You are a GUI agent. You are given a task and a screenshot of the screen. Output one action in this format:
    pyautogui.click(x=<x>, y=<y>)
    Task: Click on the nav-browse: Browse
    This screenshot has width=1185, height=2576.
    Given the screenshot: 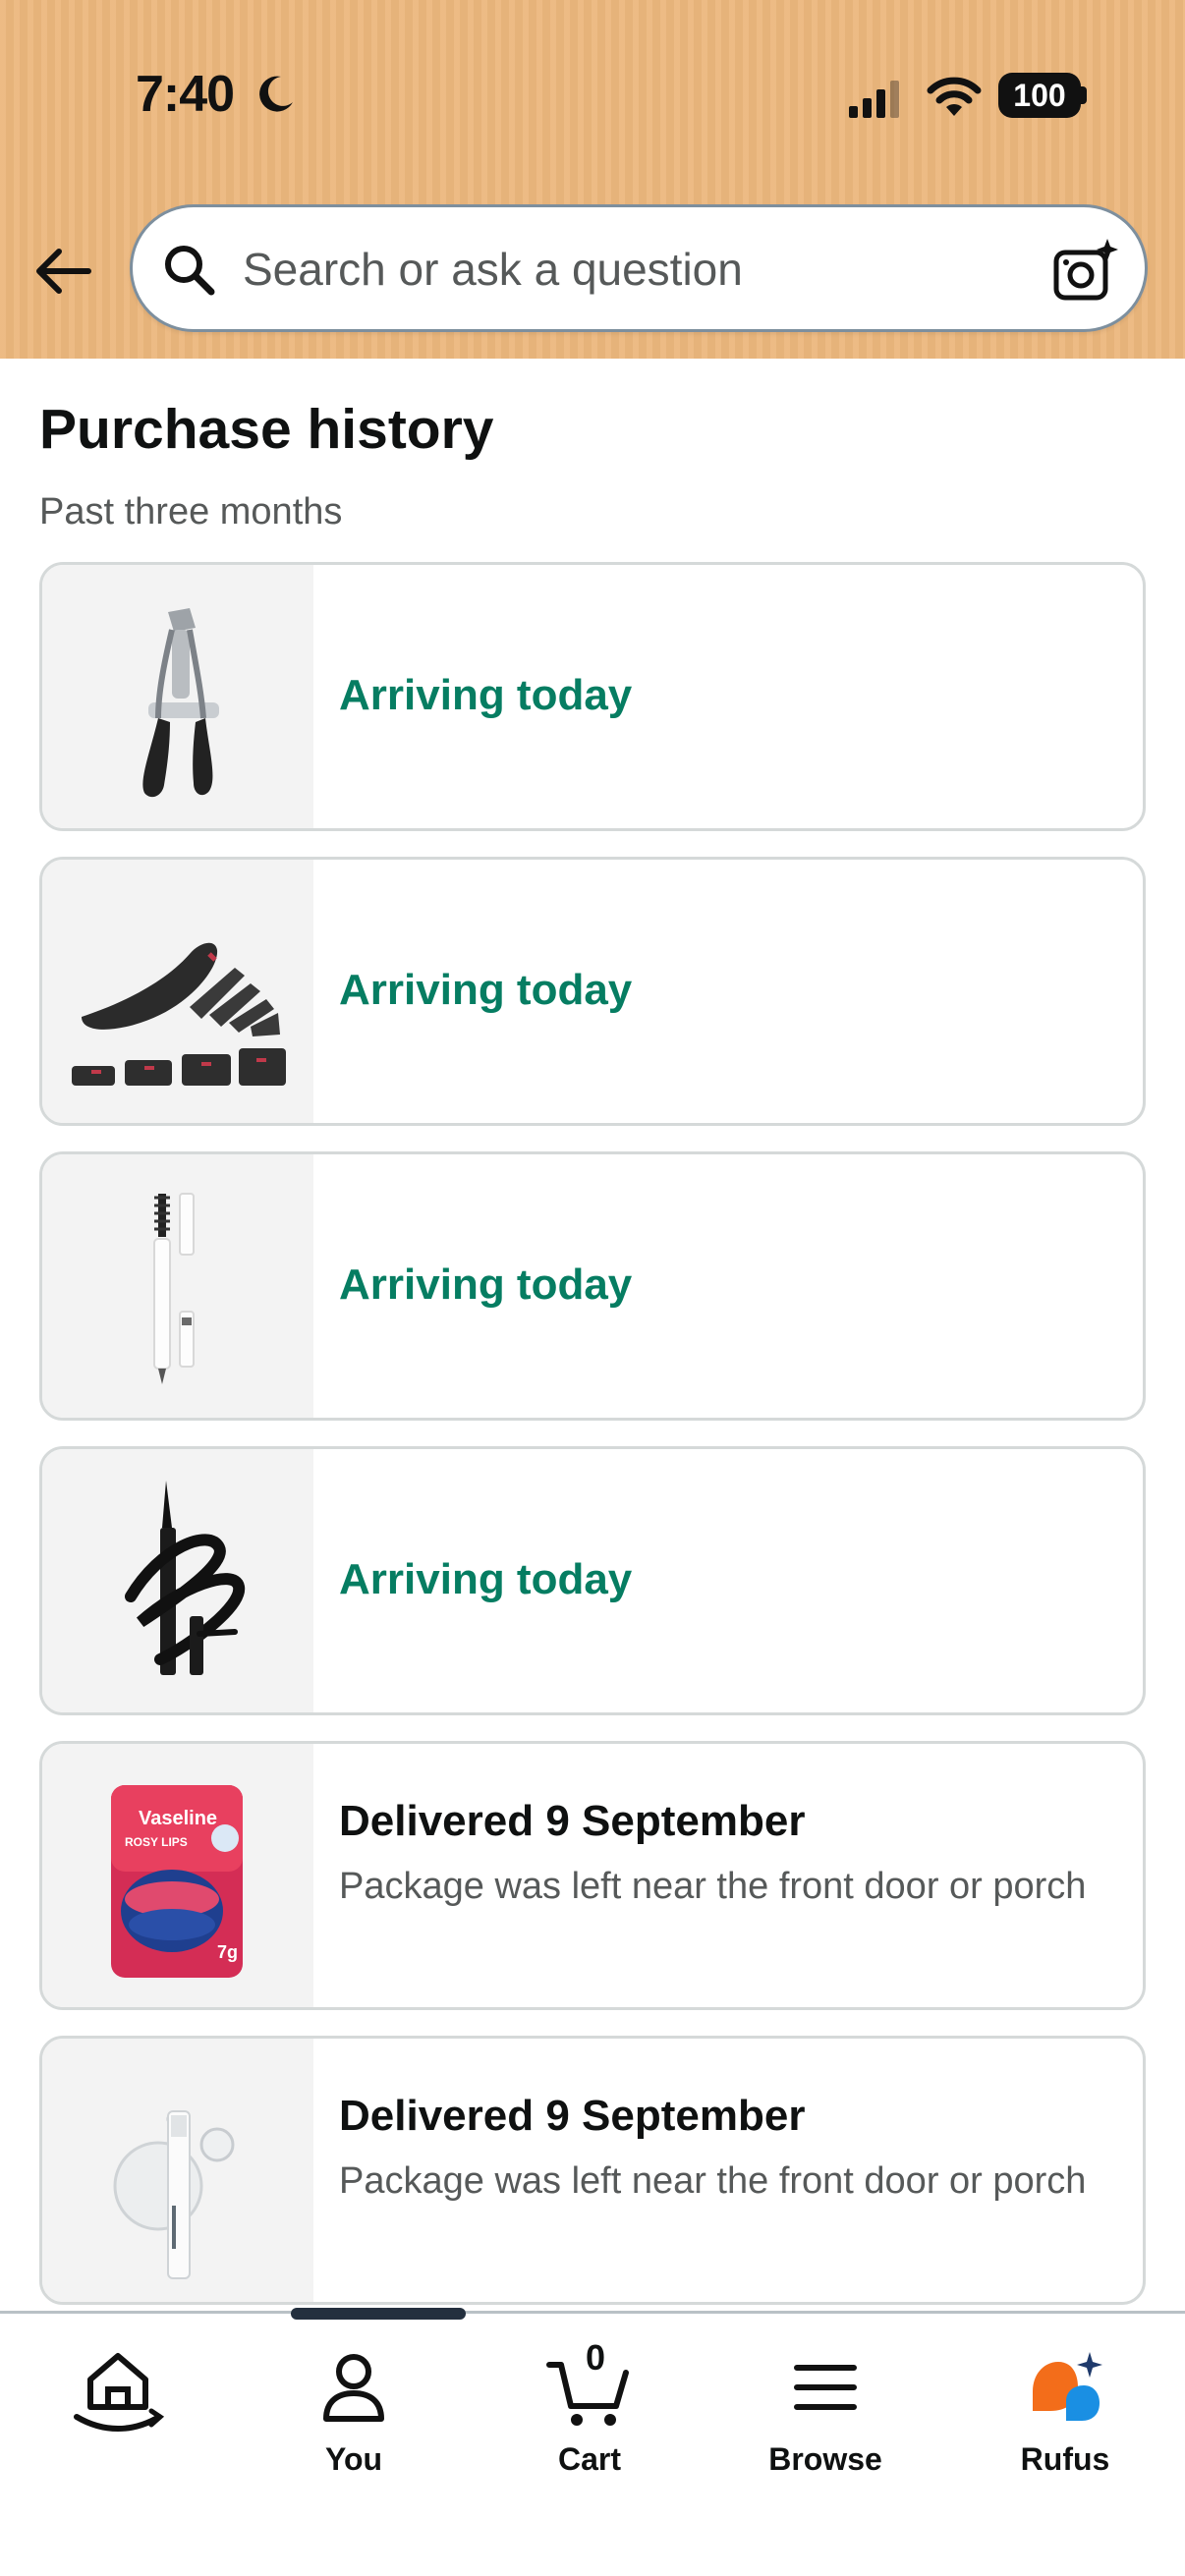 What is the action you would take?
    pyautogui.click(x=825, y=2402)
    